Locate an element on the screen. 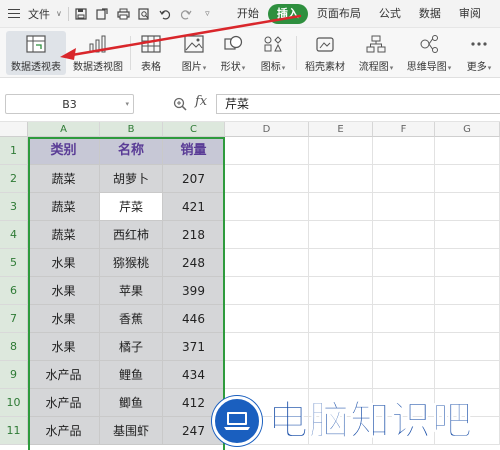 The image size is (500, 450). column-header-b: B is located at coordinates (131, 129).